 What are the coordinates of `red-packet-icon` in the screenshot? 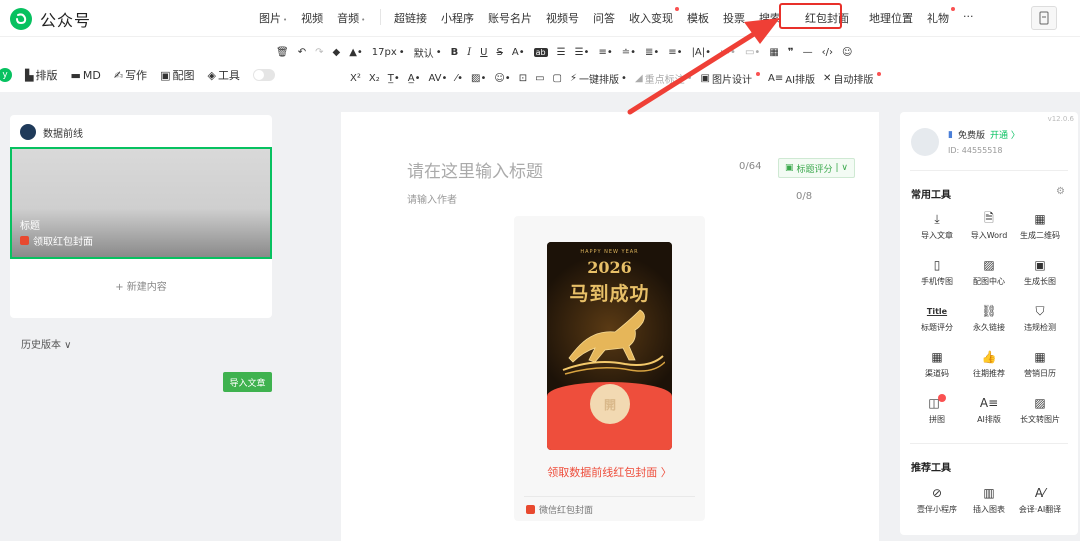 It's located at (530, 509).